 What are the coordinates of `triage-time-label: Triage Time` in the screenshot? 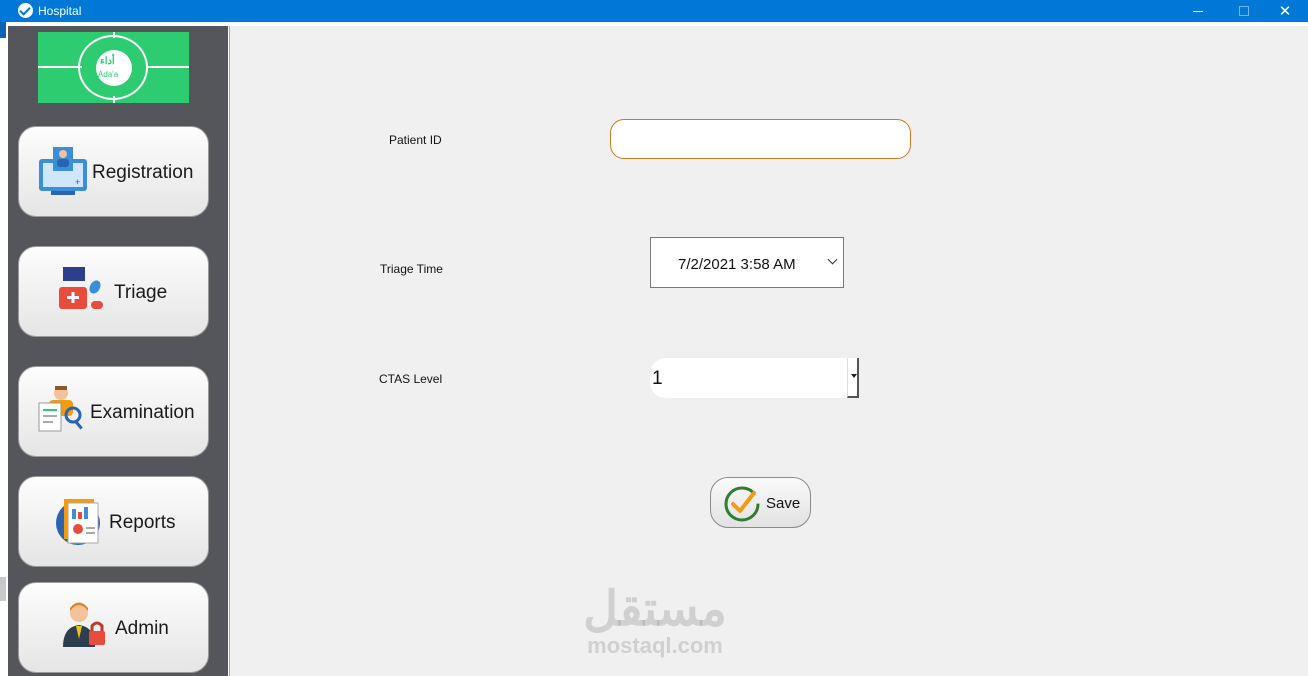 It's located at (411, 269).